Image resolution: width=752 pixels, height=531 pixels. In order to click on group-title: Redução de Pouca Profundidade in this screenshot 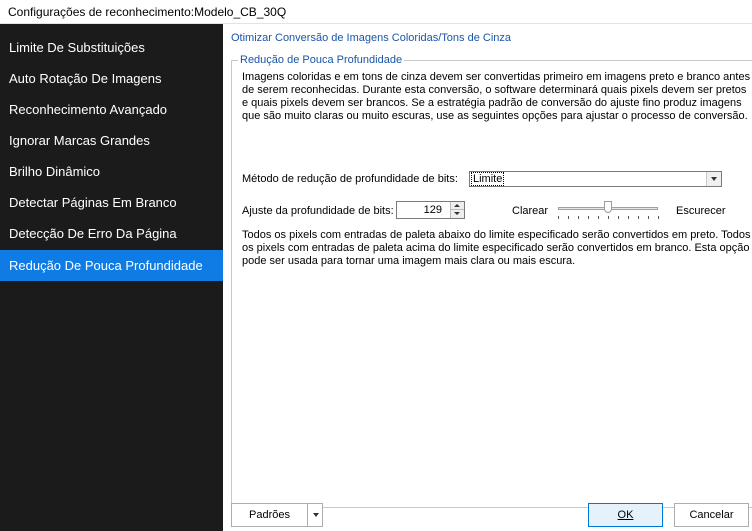, I will do `click(321, 60)`.